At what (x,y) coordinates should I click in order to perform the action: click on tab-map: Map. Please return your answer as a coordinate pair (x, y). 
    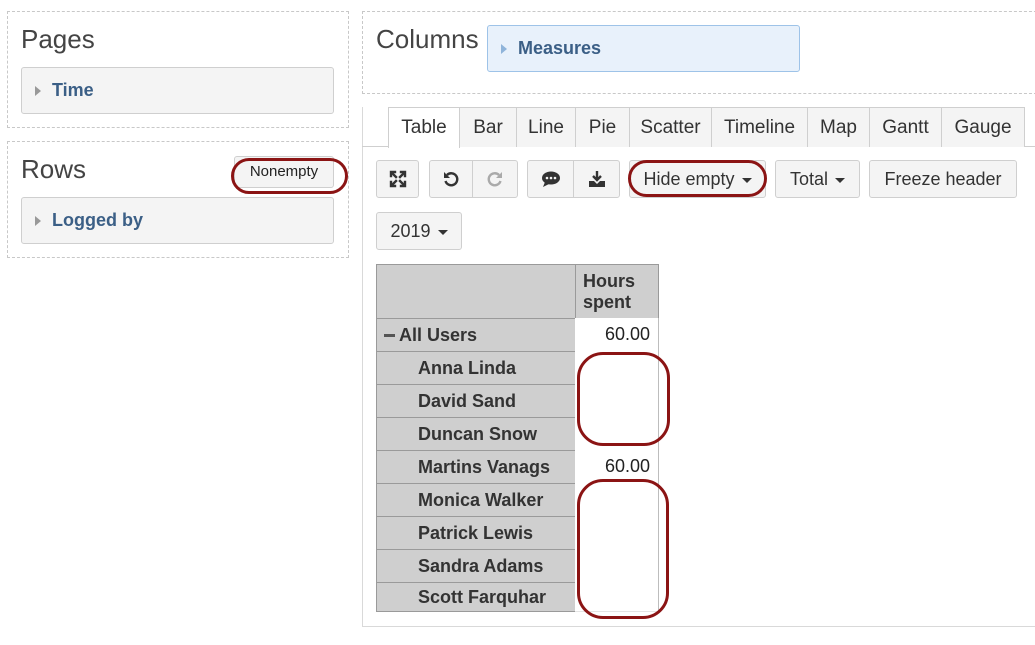
    Looking at the image, I should click on (838, 127).